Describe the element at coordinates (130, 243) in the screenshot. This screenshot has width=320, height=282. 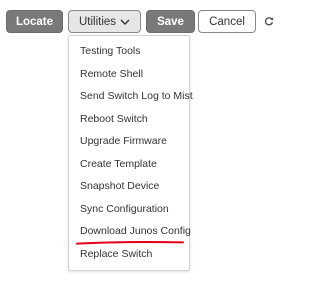
I see `highlight-underline` at that location.